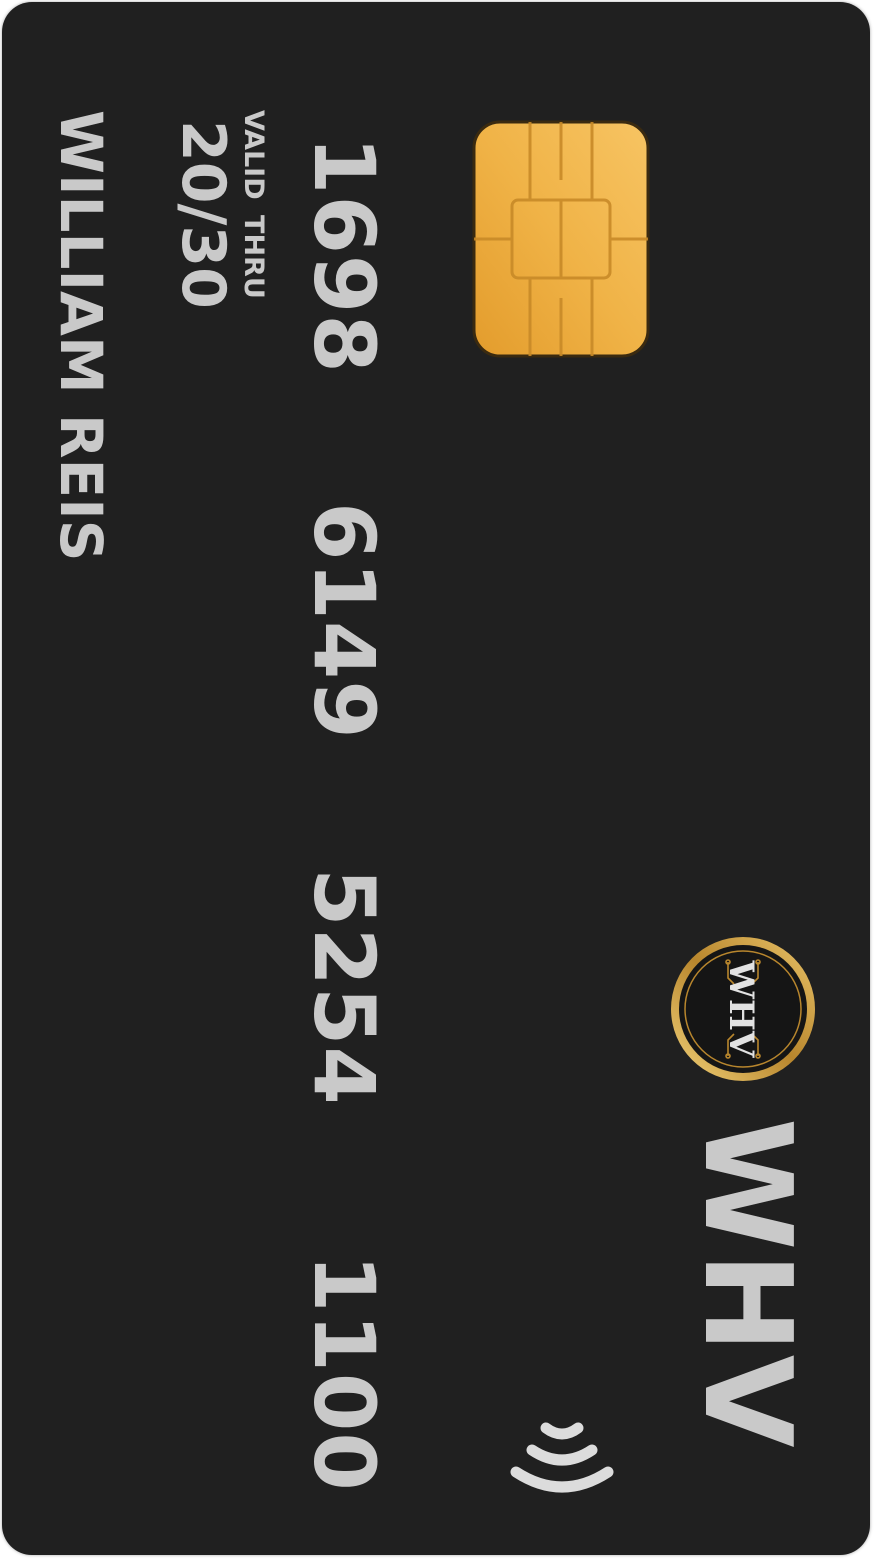 The image size is (874, 1559). What do you see at coordinates (344, 621) in the screenshot?
I see `card-number-group-2: 6149` at bounding box center [344, 621].